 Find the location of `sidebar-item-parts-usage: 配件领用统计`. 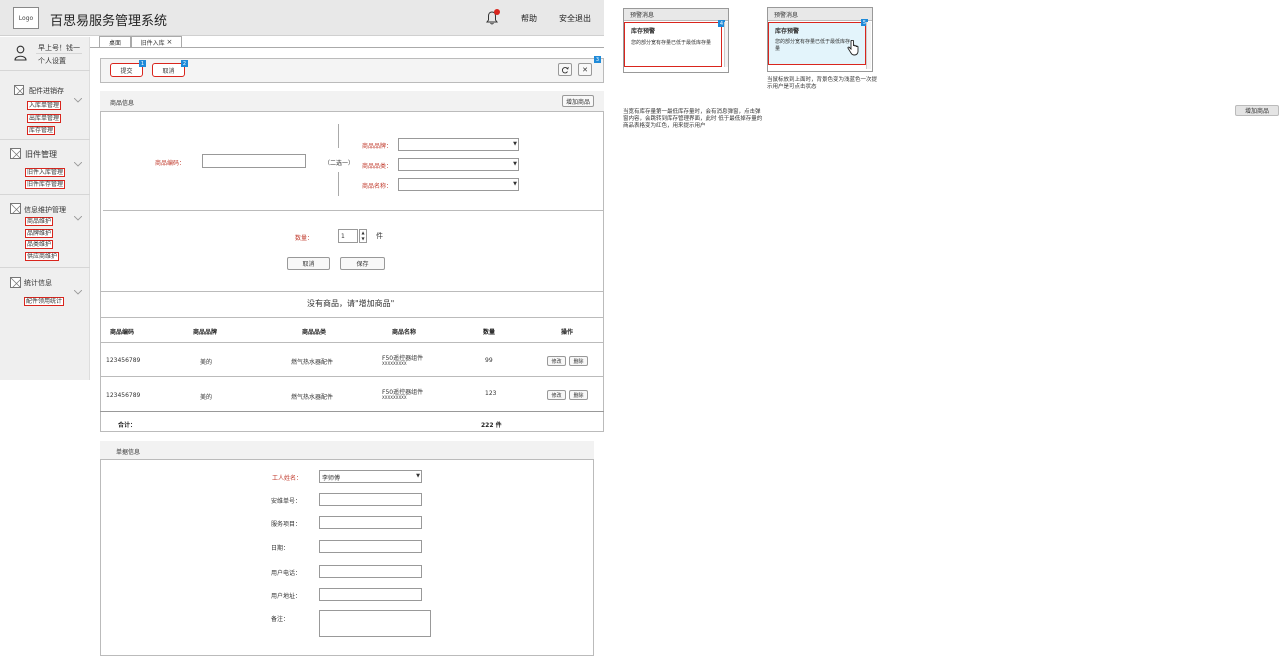

sidebar-item-parts-usage: 配件领用统计 is located at coordinates (44, 301).